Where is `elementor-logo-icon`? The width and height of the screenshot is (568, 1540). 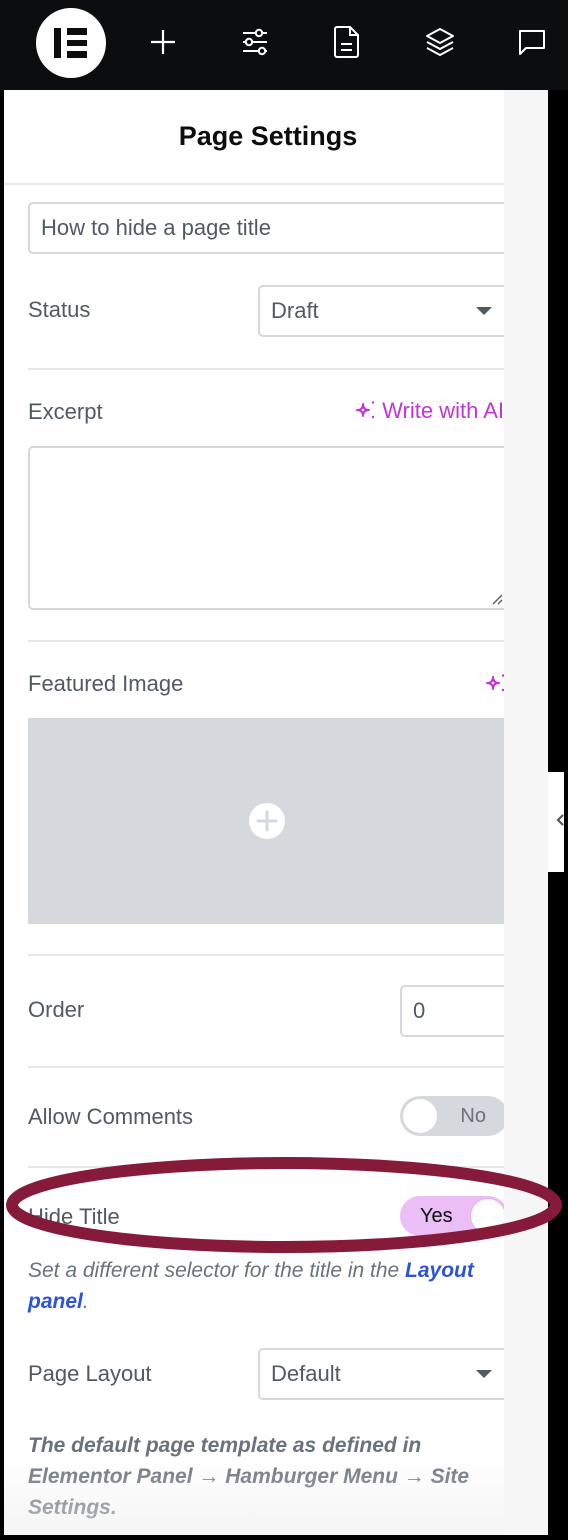 elementor-logo-icon is located at coordinates (71, 43).